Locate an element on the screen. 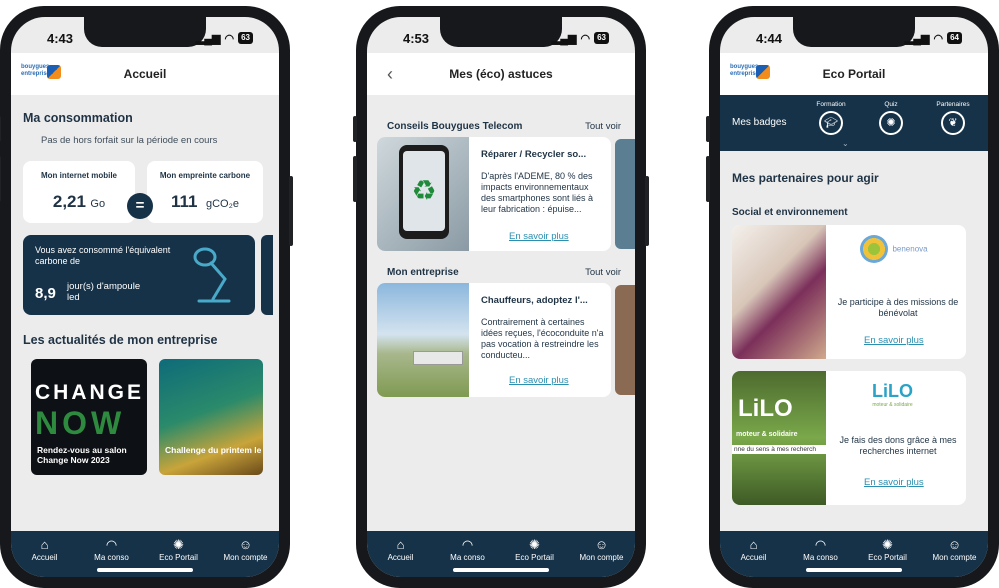 The width and height of the screenshot is (999, 588). bouygues-logo: bouygues entreprises is located at coordinates (750, 74).